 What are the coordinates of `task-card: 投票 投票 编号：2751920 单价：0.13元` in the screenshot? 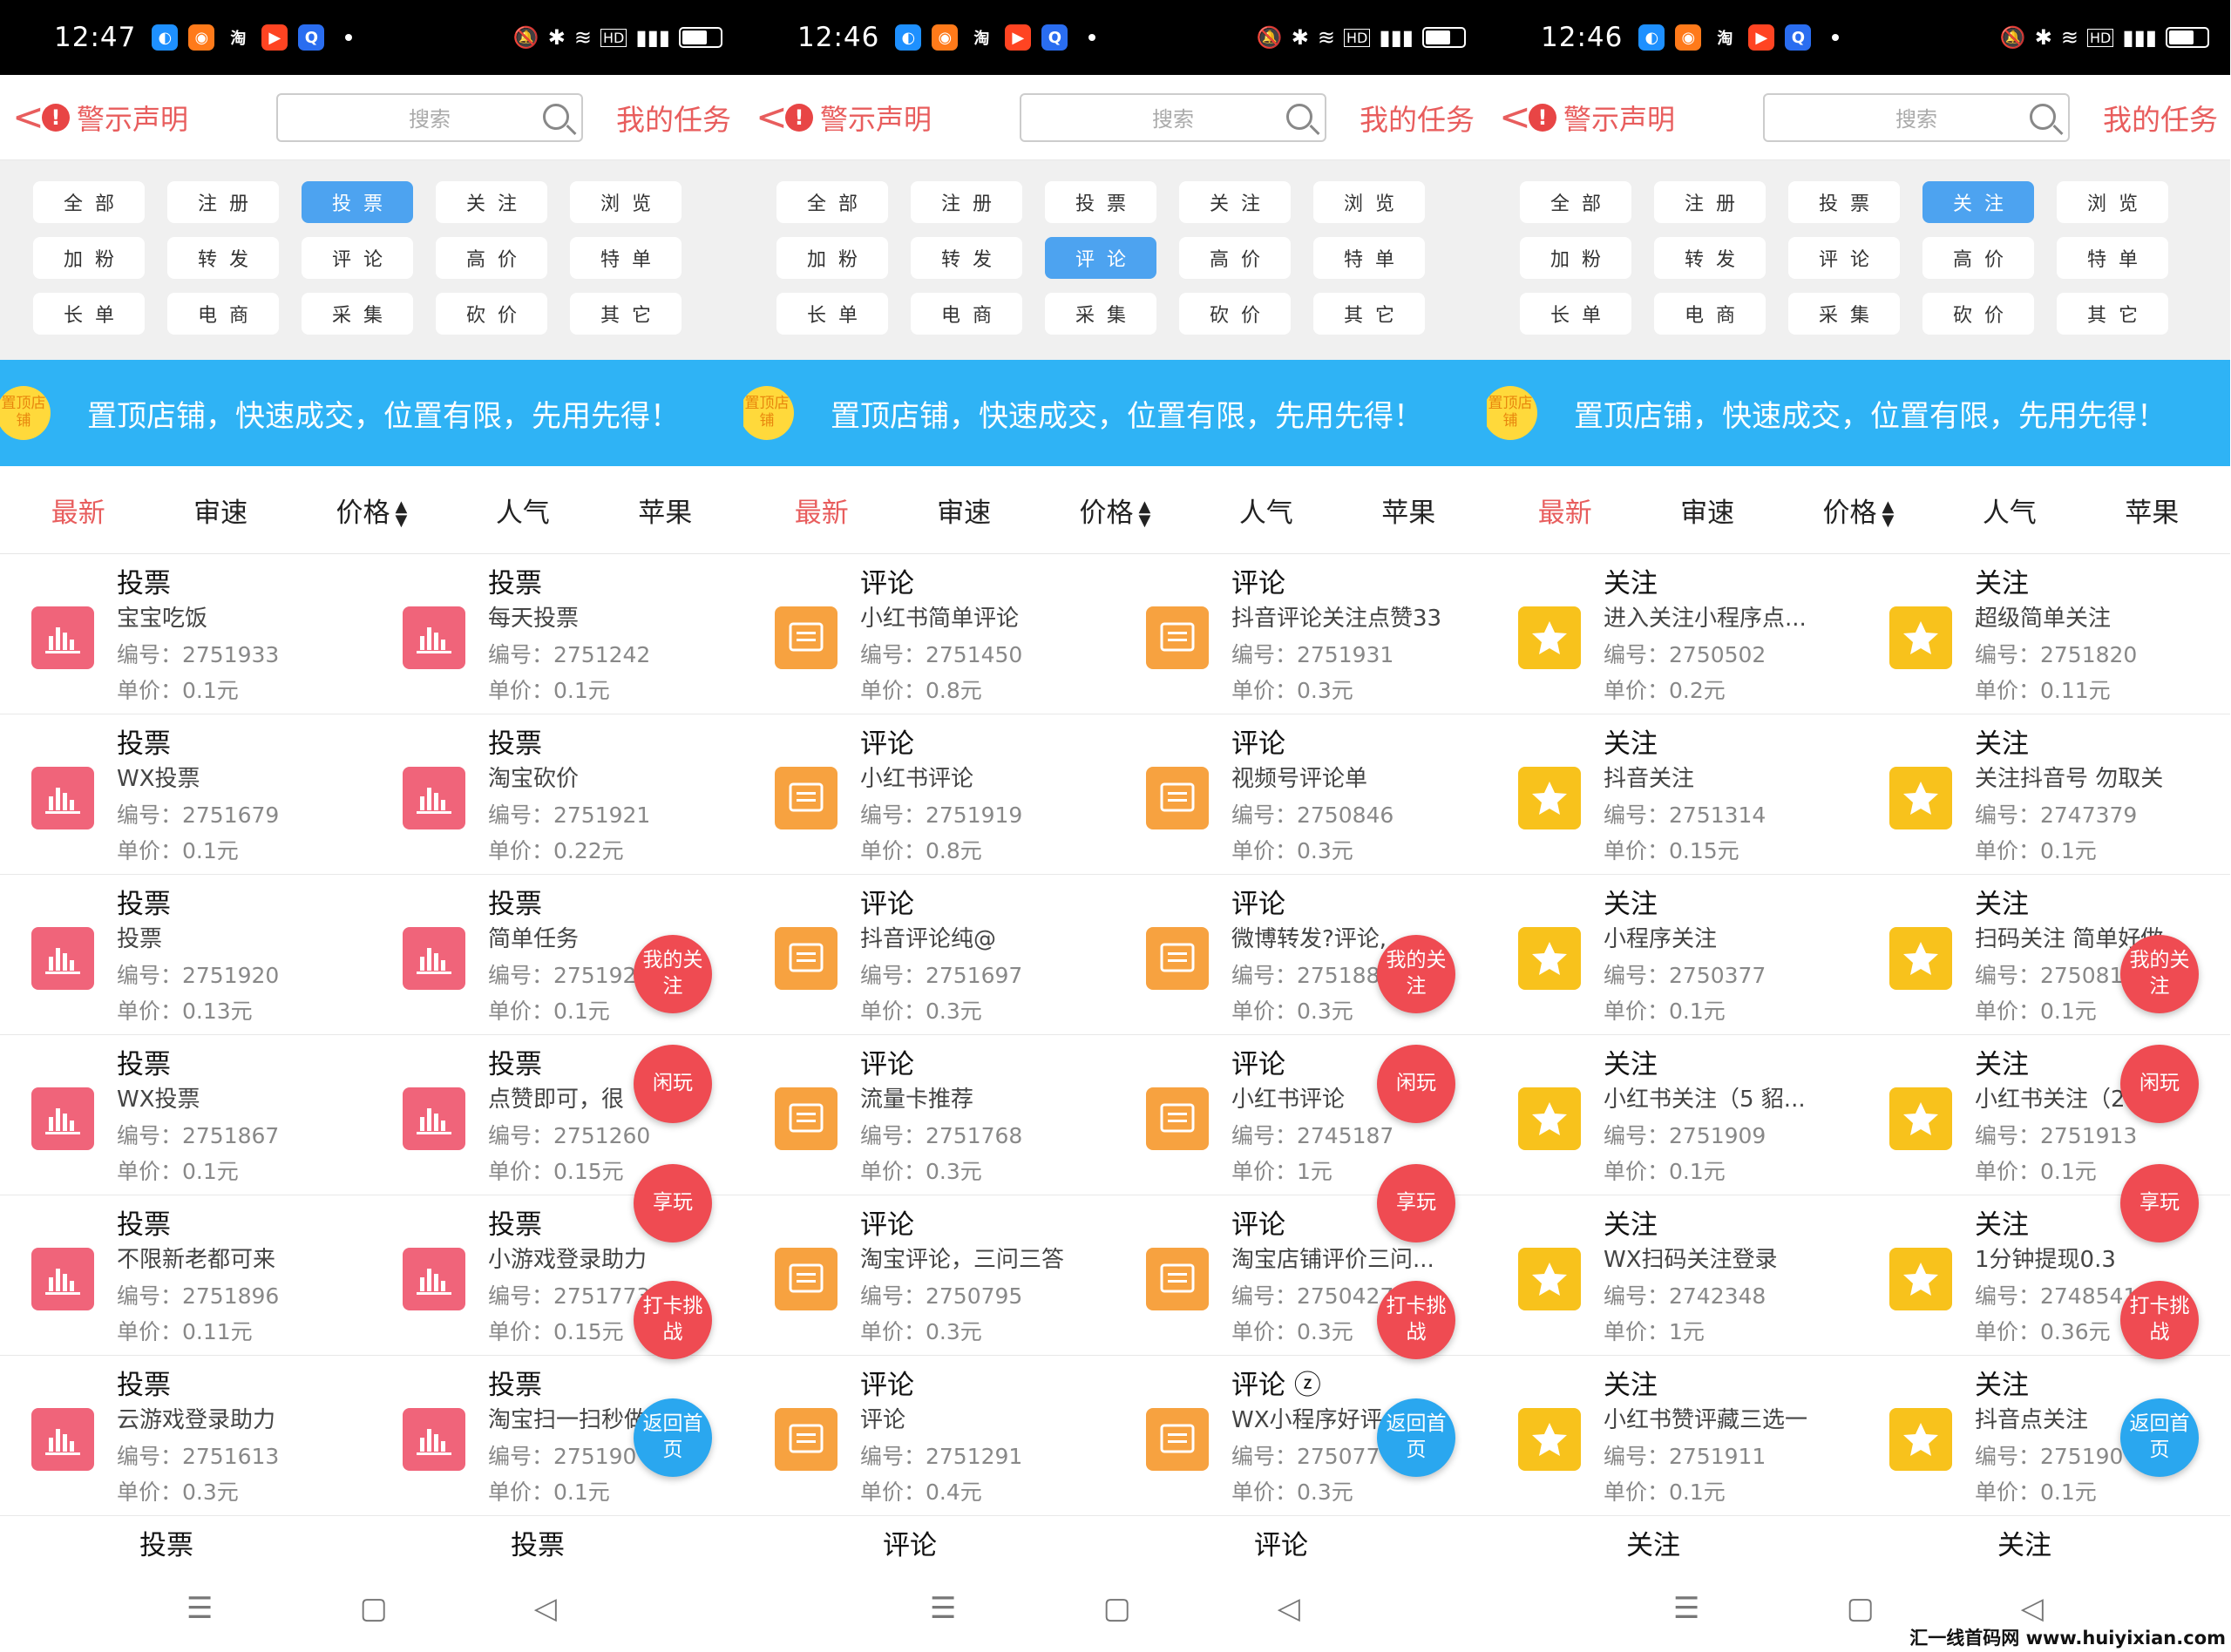 It's located at (185, 954).